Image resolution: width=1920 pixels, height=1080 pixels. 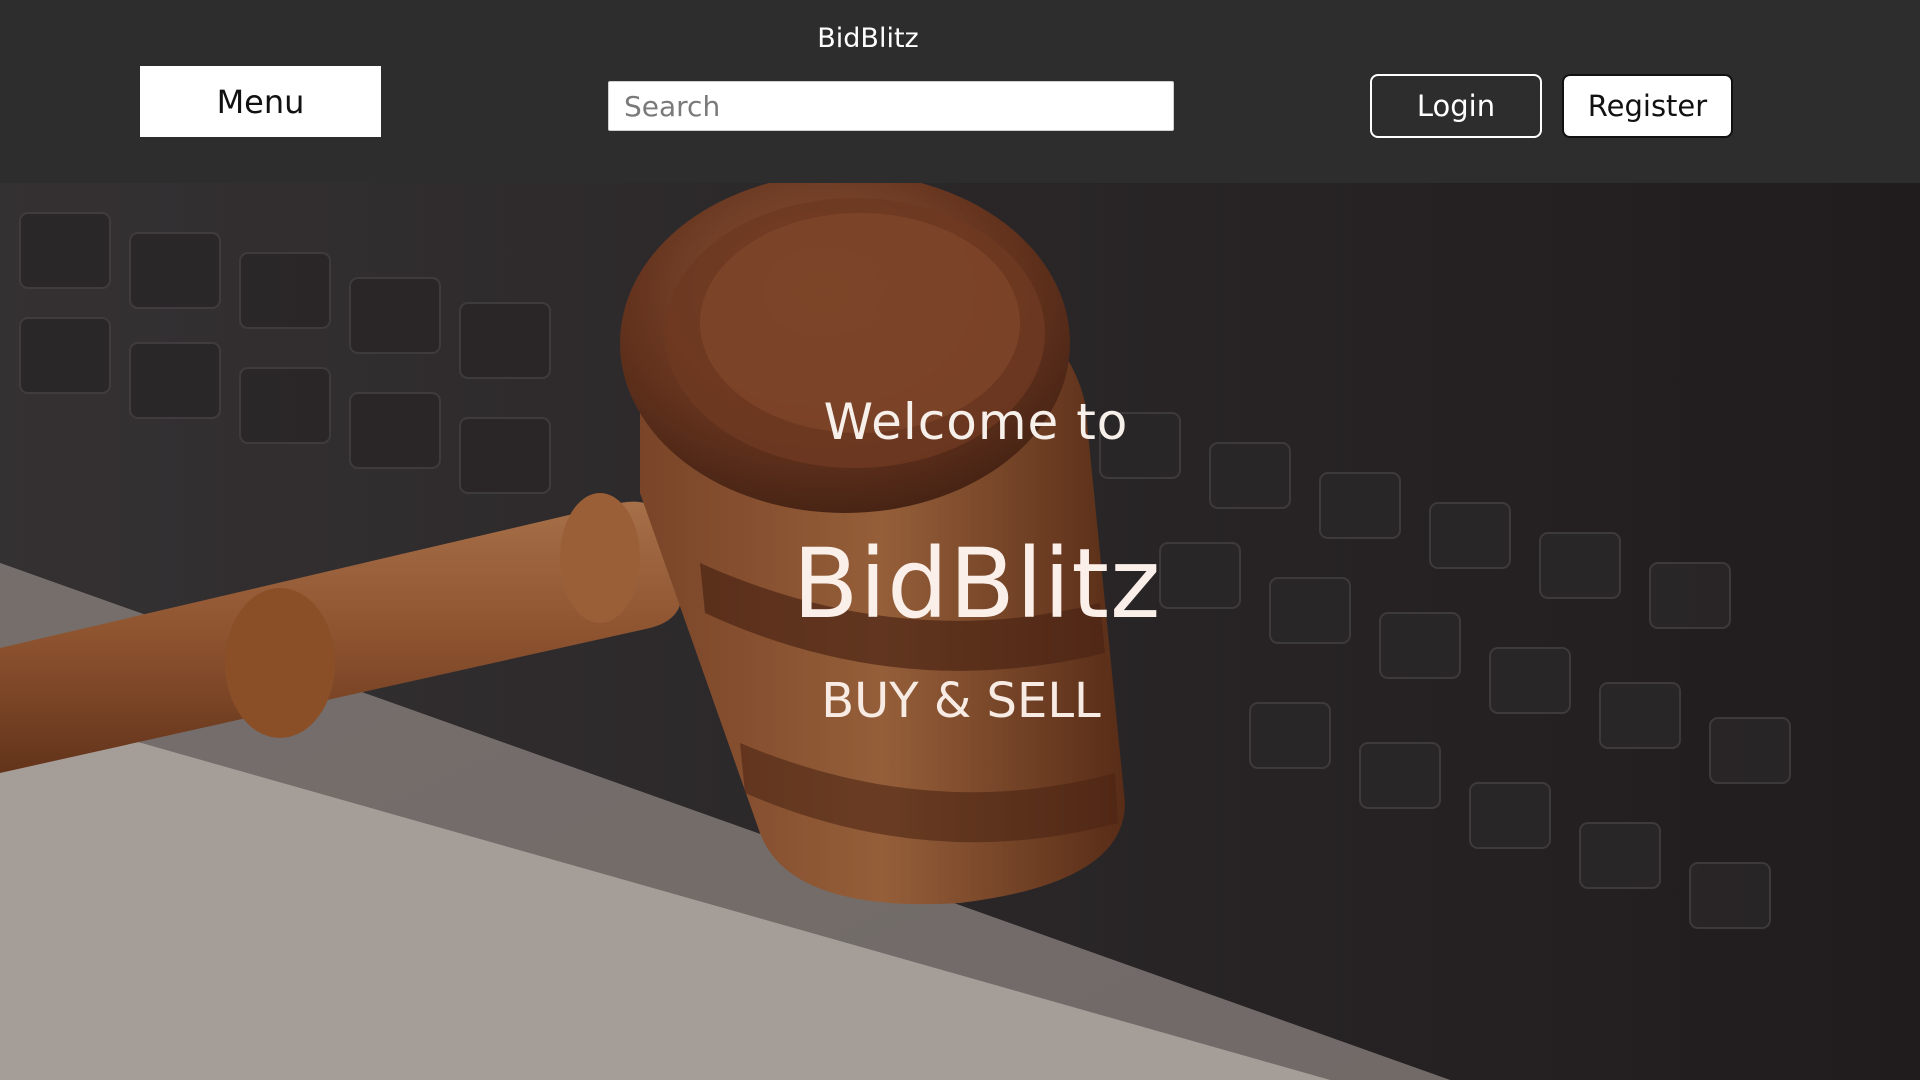 I want to click on menu-button: Menu, so click(x=260, y=101).